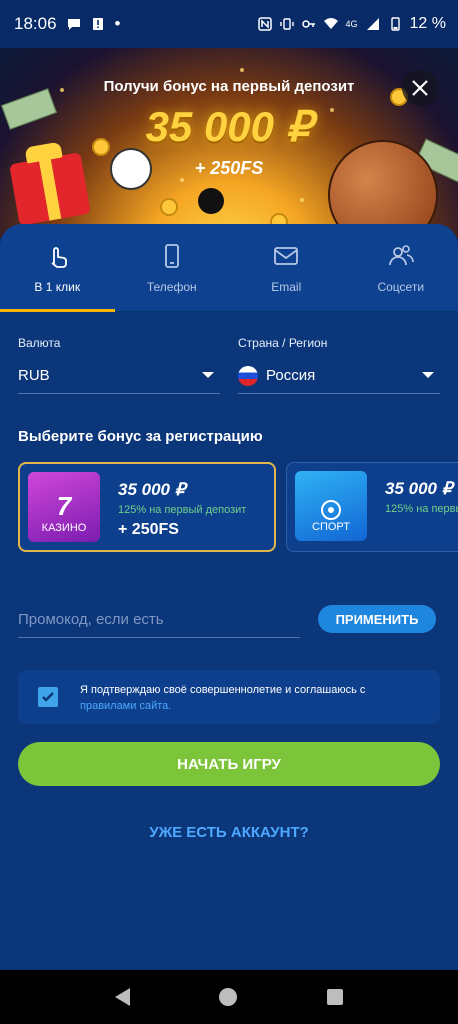  What do you see at coordinates (286, 286) in the screenshot?
I see `tab-label: Email` at bounding box center [286, 286].